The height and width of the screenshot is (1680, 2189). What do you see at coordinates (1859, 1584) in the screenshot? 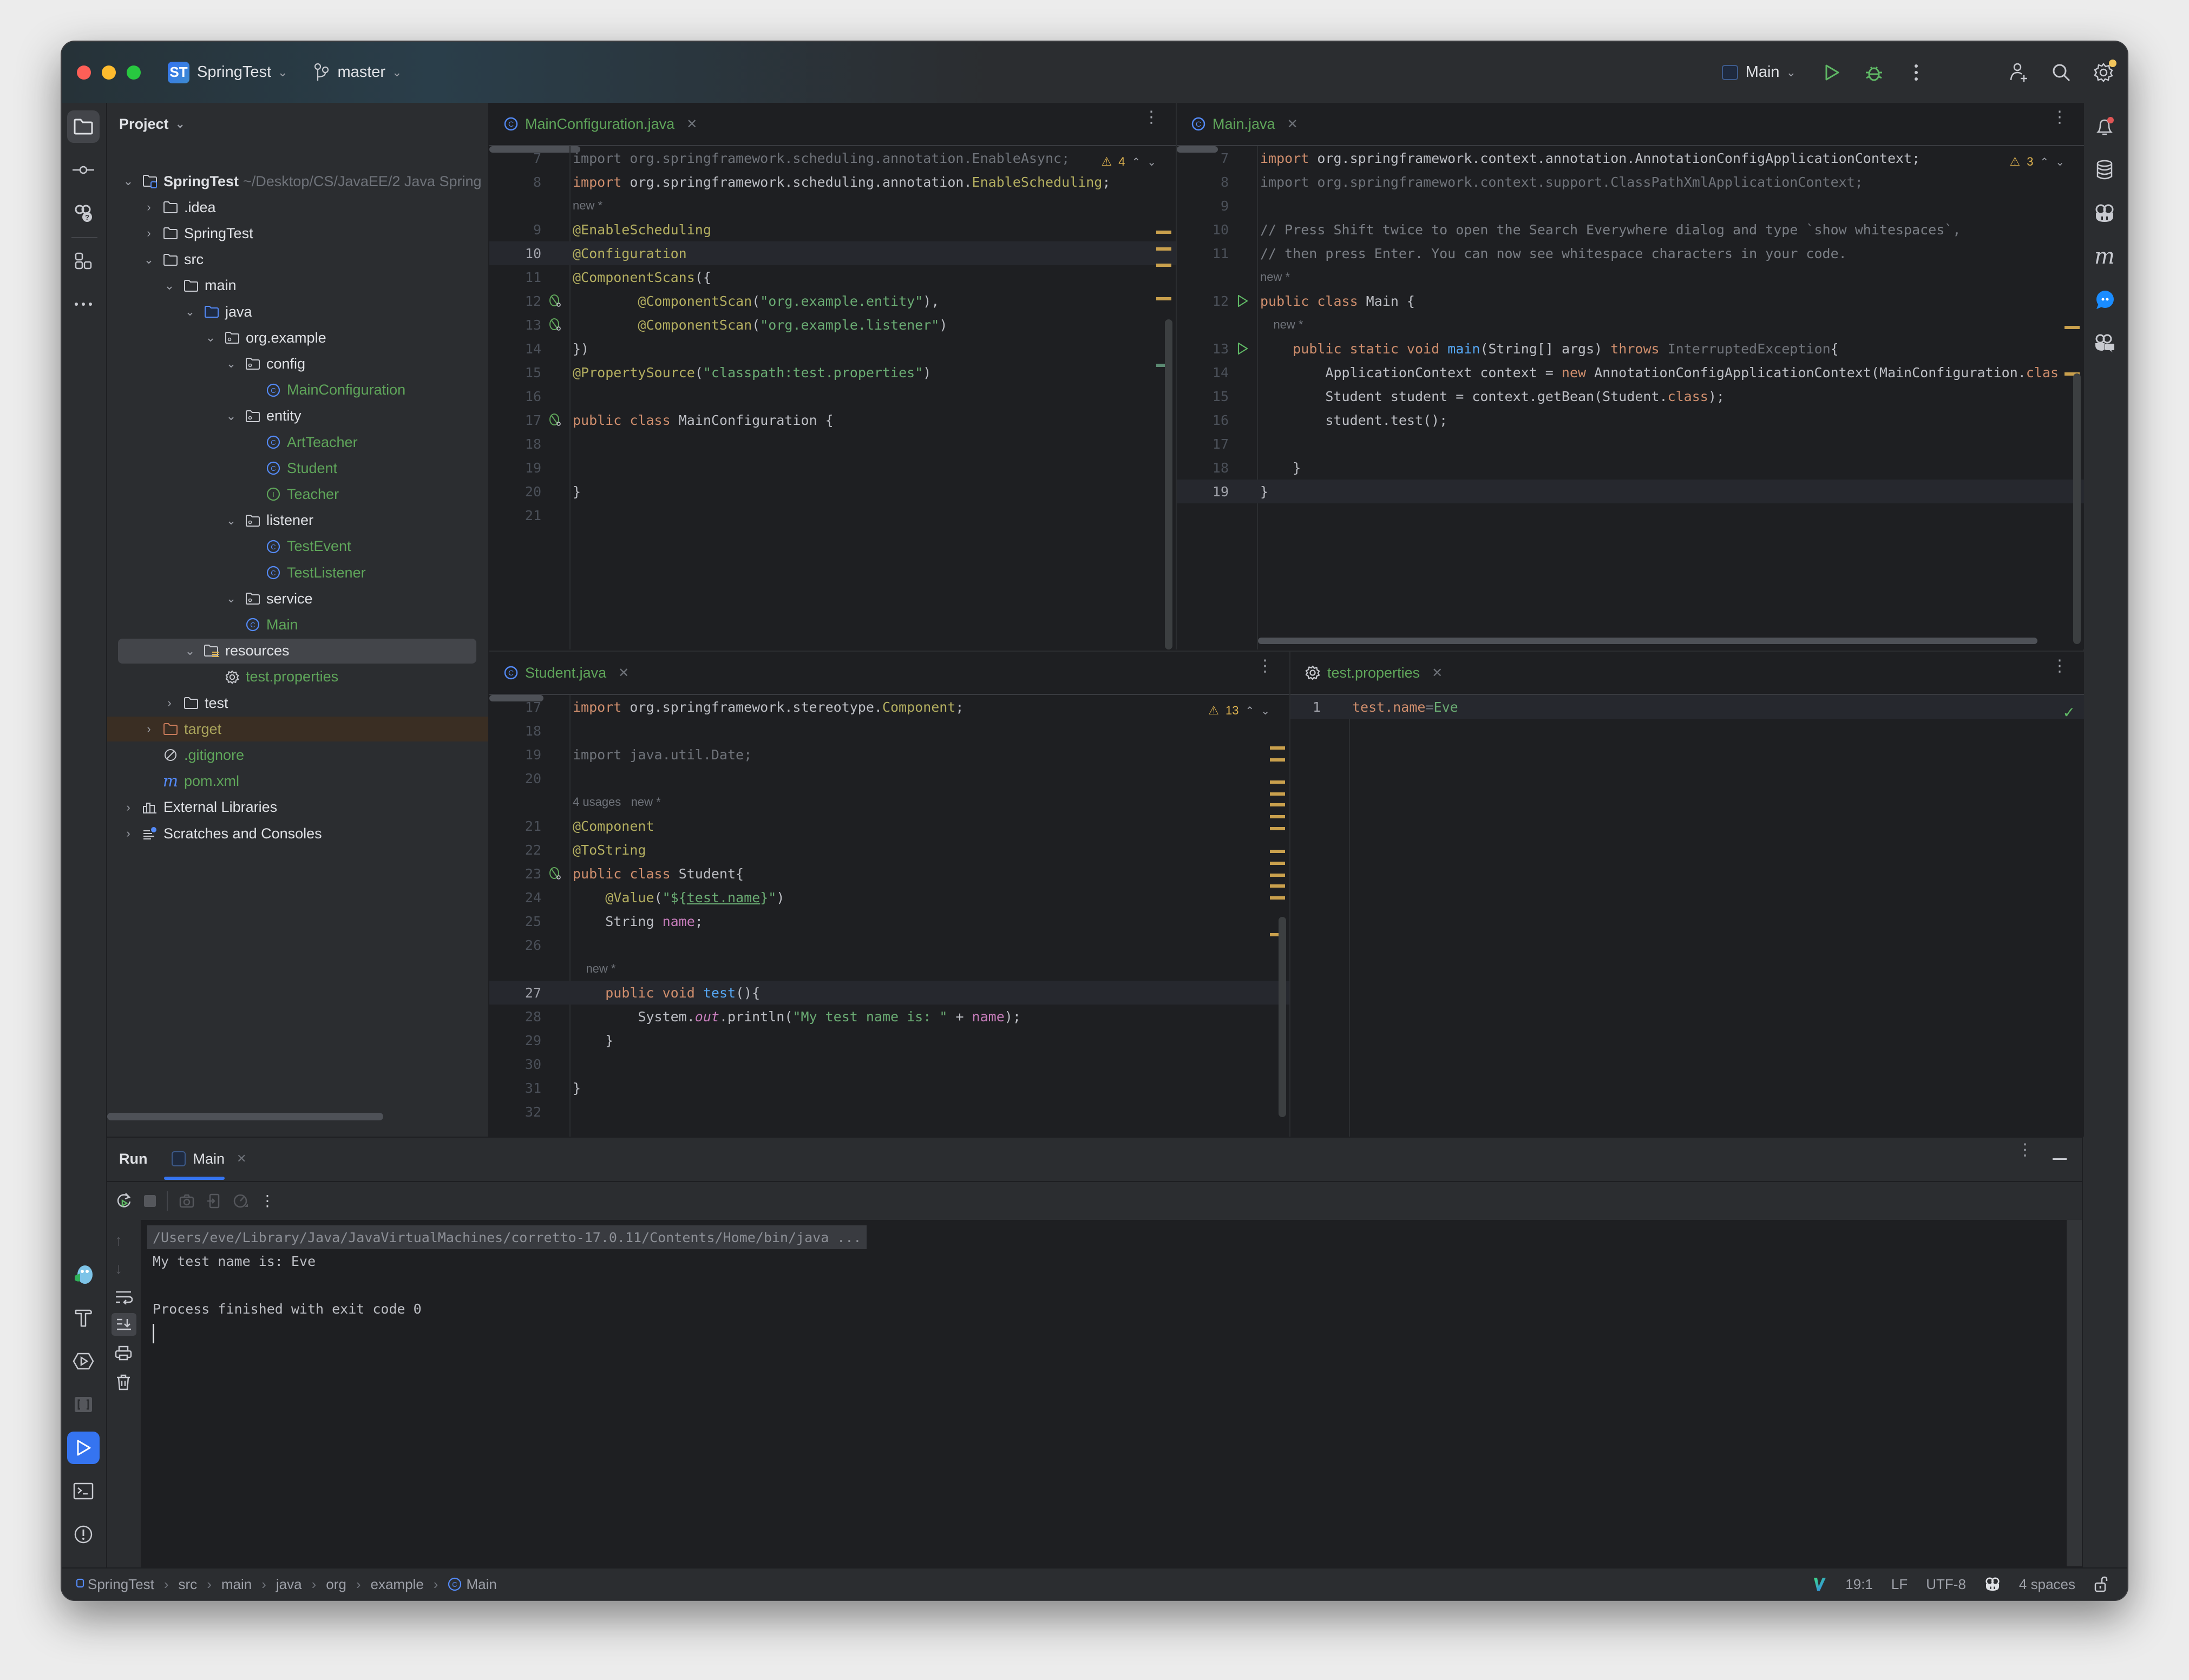
I see `cursor-position: 19:1` at bounding box center [1859, 1584].